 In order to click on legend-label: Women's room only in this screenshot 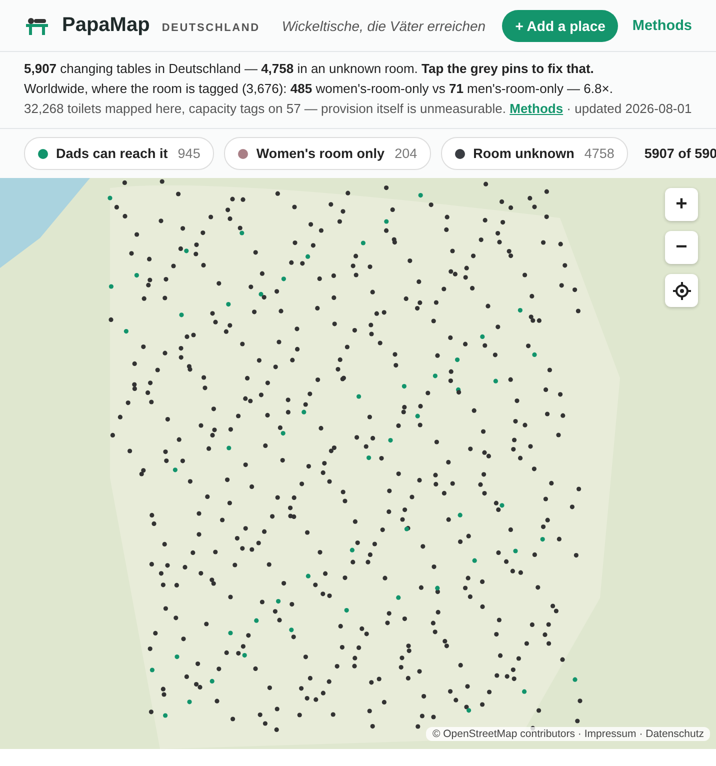, I will do `click(320, 153)`.